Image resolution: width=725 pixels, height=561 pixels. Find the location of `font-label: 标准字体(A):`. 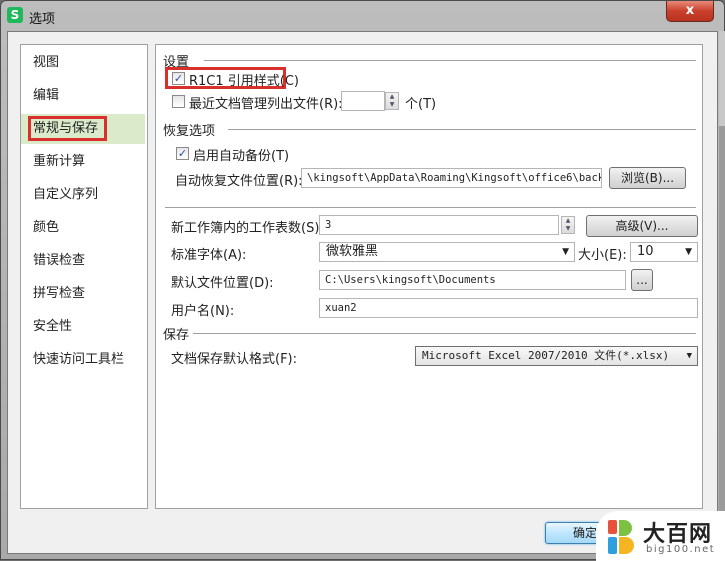

font-label: 标准字体(A): is located at coordinates (209, 255).